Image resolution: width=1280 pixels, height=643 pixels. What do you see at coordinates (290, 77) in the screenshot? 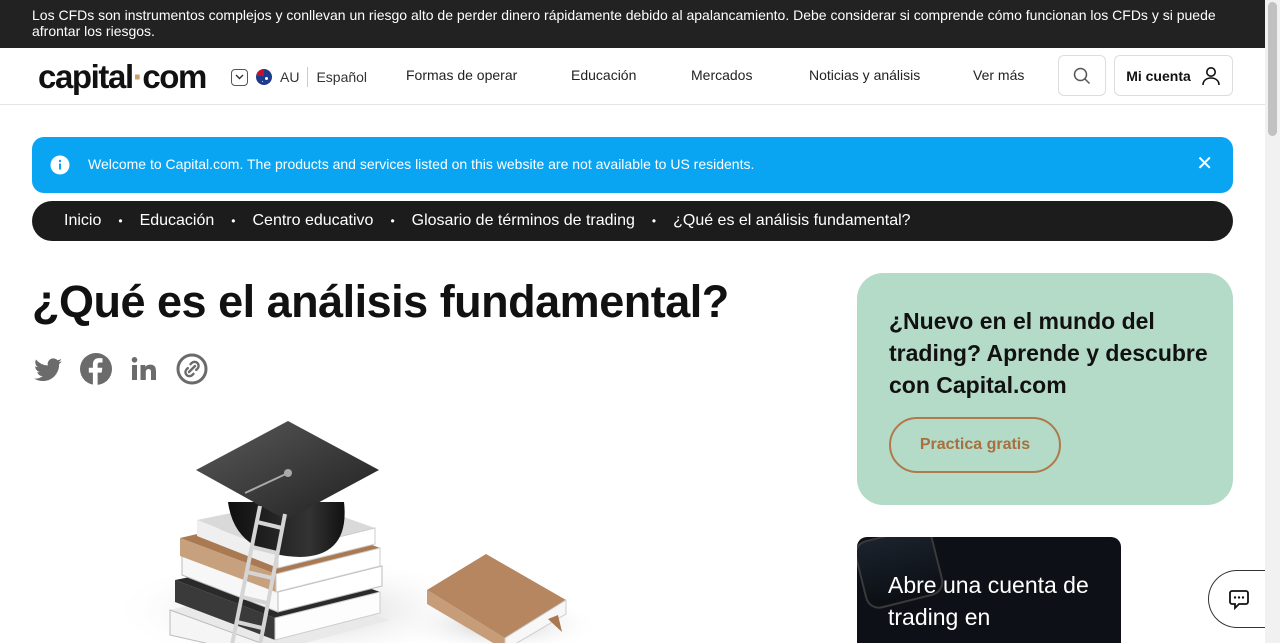
I see `region-code: AU` at bounding box center [290, 77].